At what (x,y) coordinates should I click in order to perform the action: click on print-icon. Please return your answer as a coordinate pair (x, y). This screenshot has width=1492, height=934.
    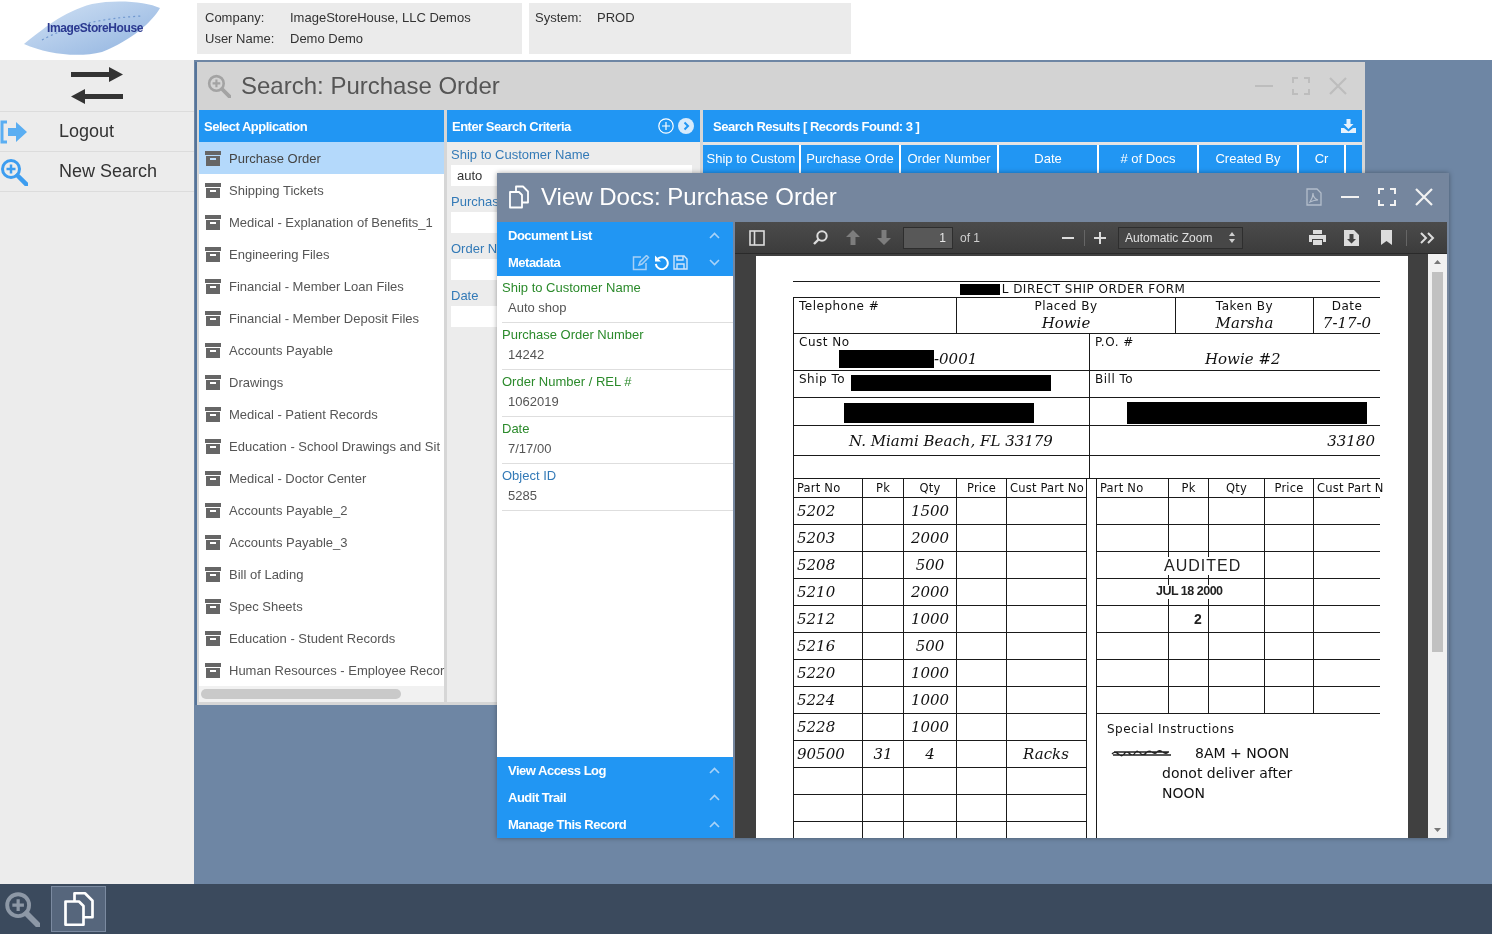
    Looking at the image, I should click on (1317, 237).